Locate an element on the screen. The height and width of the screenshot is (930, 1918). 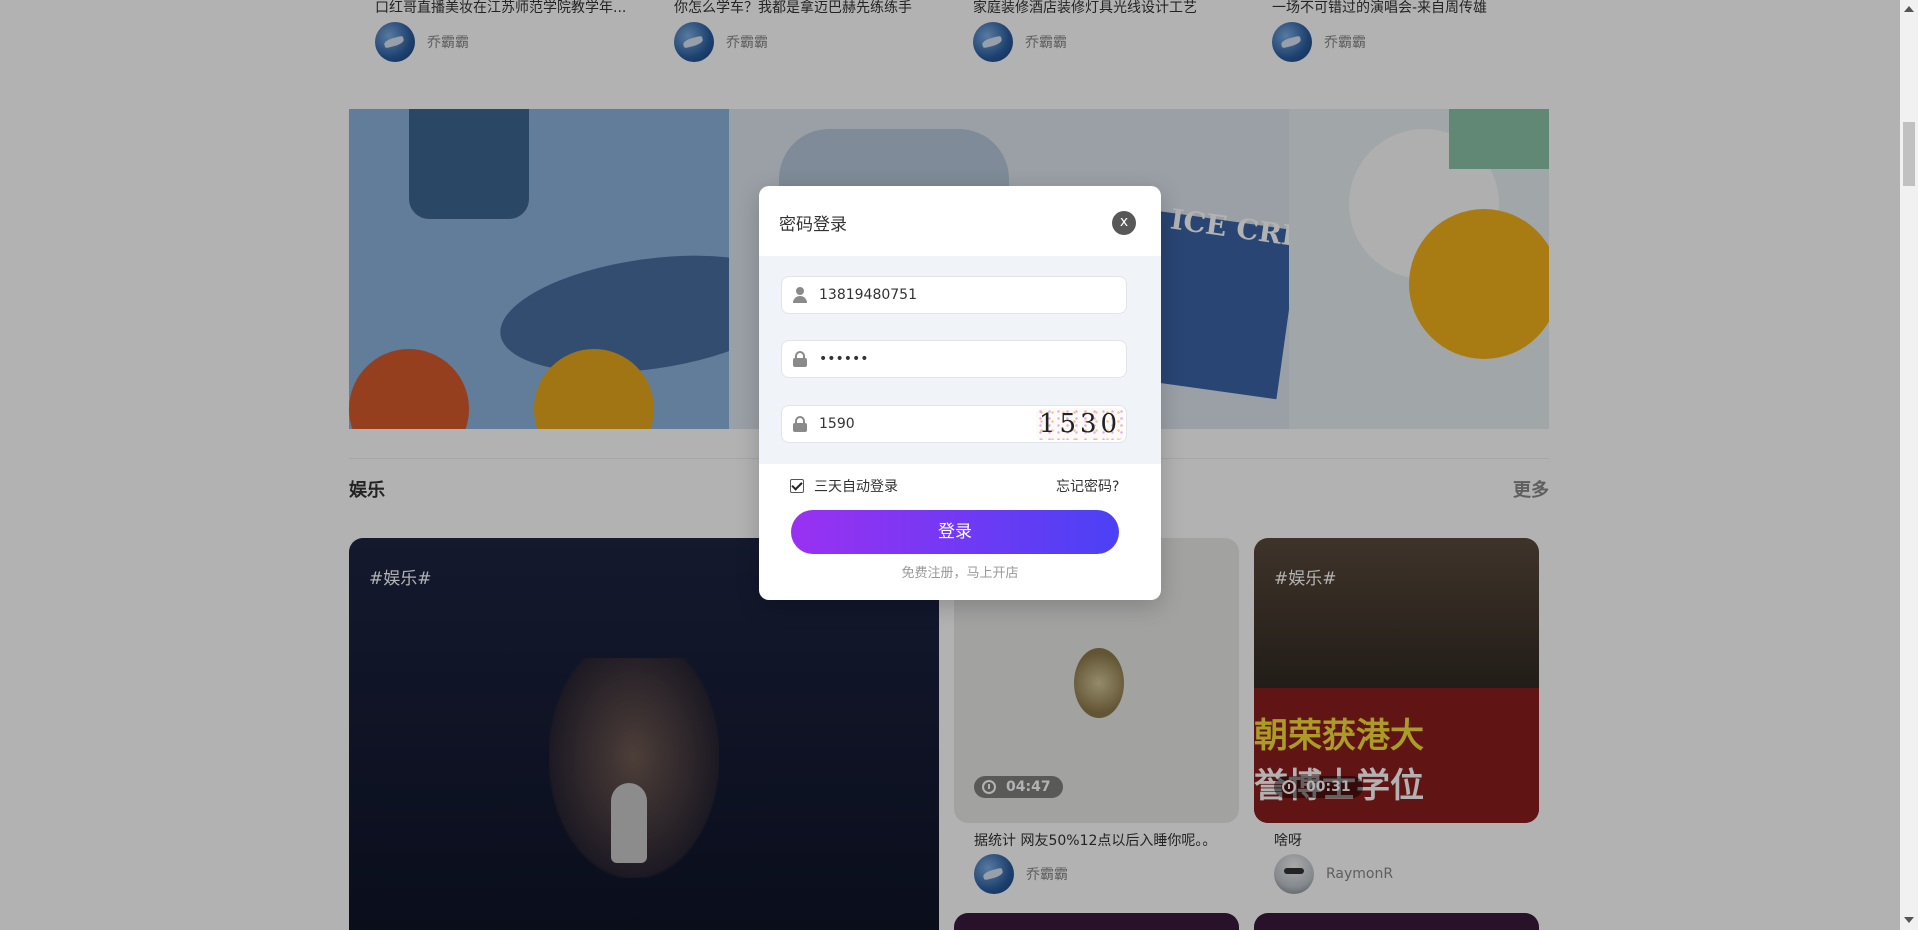
captcha-text: 1530 is located at coordinates (1080, 424).